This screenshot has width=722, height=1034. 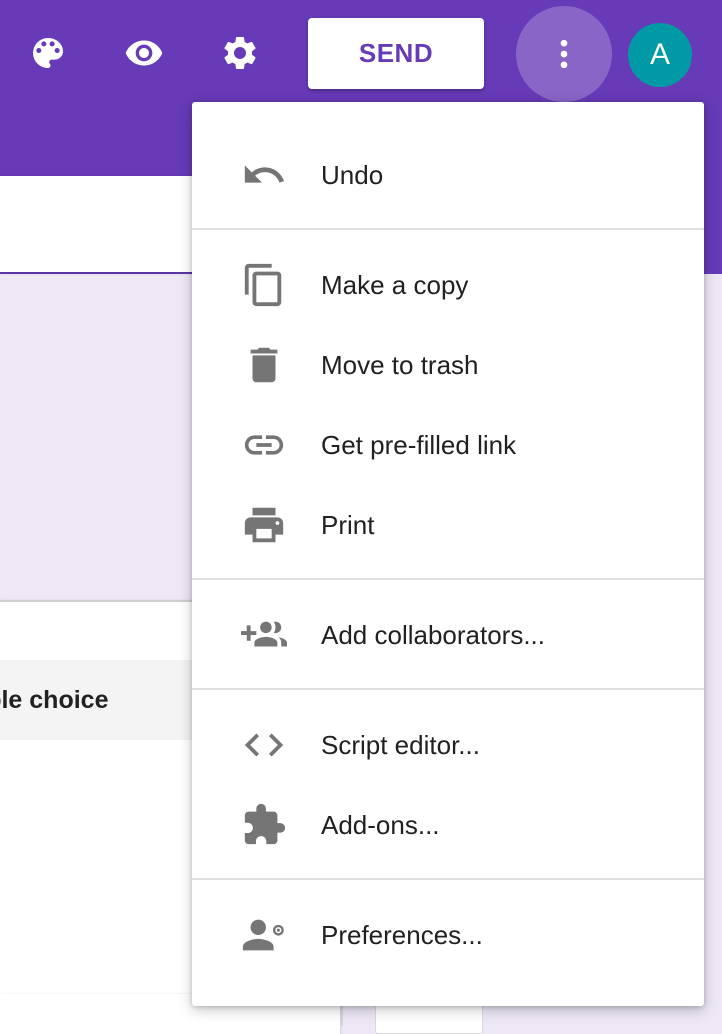 I want to click on trash-icon, so click(x=264, y=365).